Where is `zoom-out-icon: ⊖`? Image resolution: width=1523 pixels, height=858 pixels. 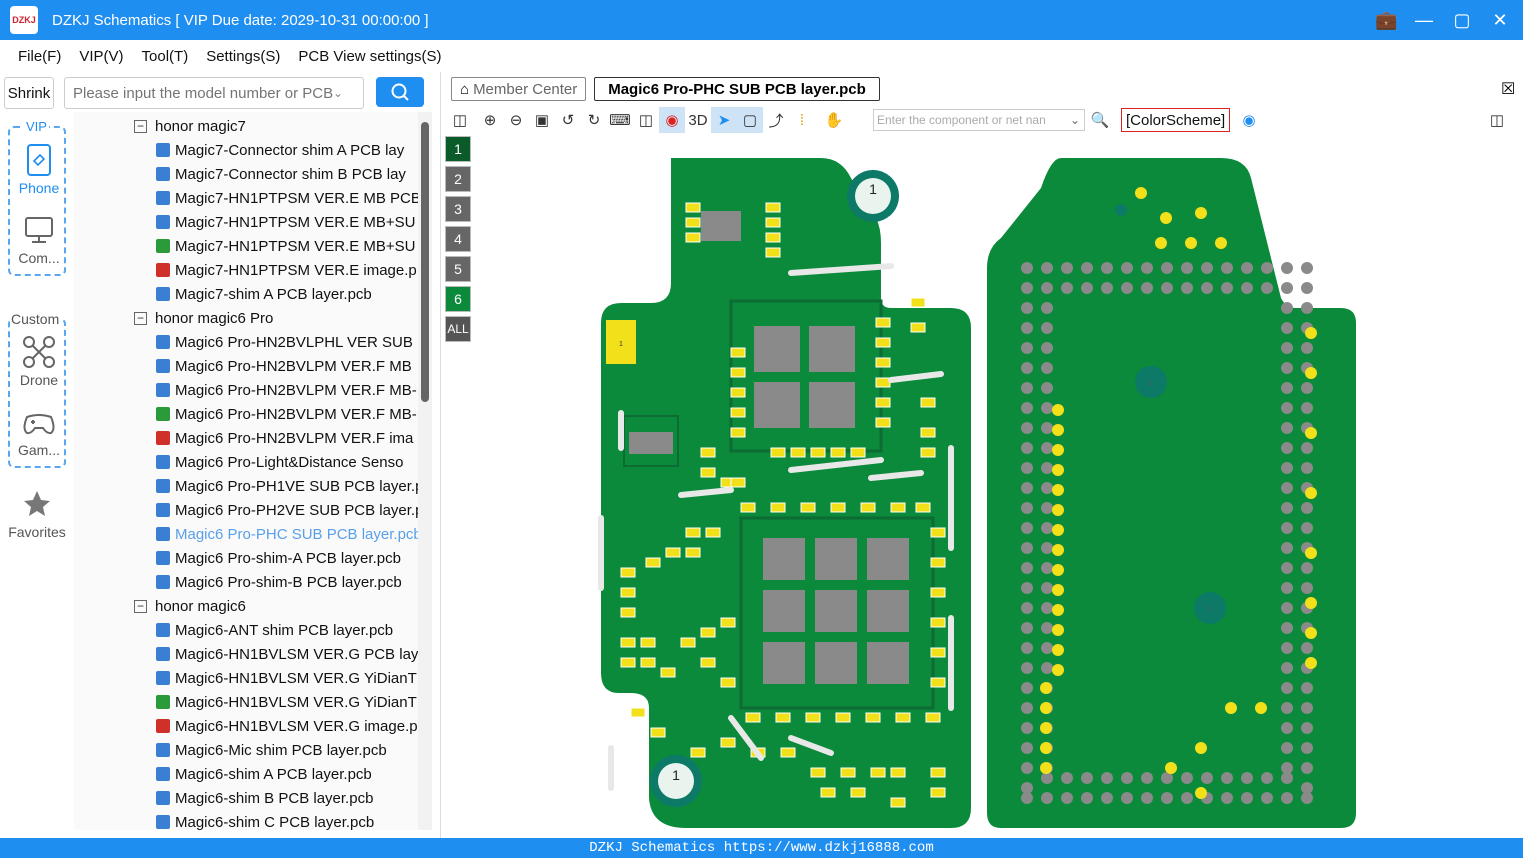
zoom-out-icon: ⊖ is located at coordinates (516, 120).